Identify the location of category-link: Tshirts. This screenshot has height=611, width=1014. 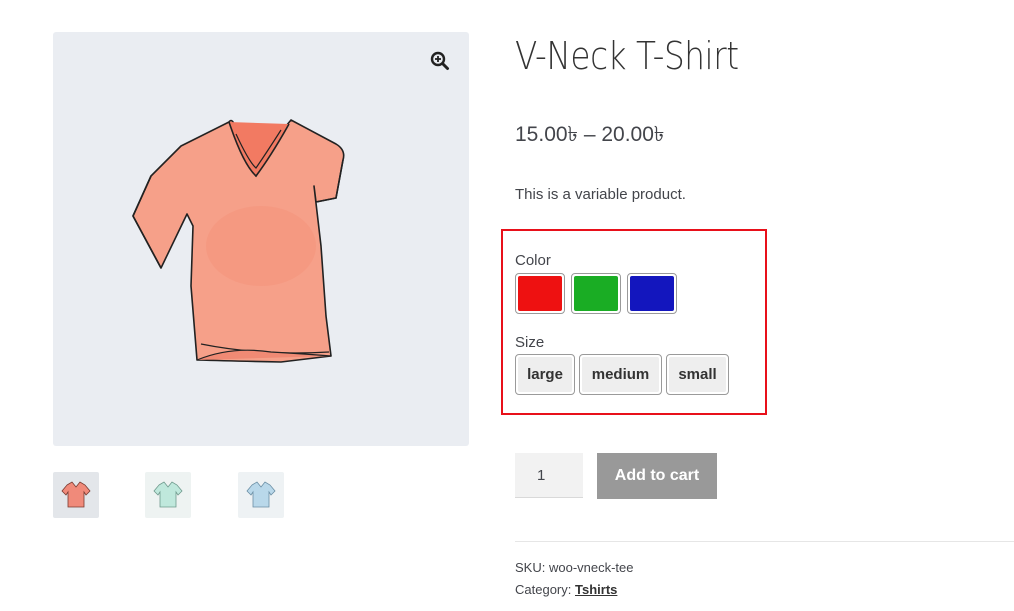
(596, 589).